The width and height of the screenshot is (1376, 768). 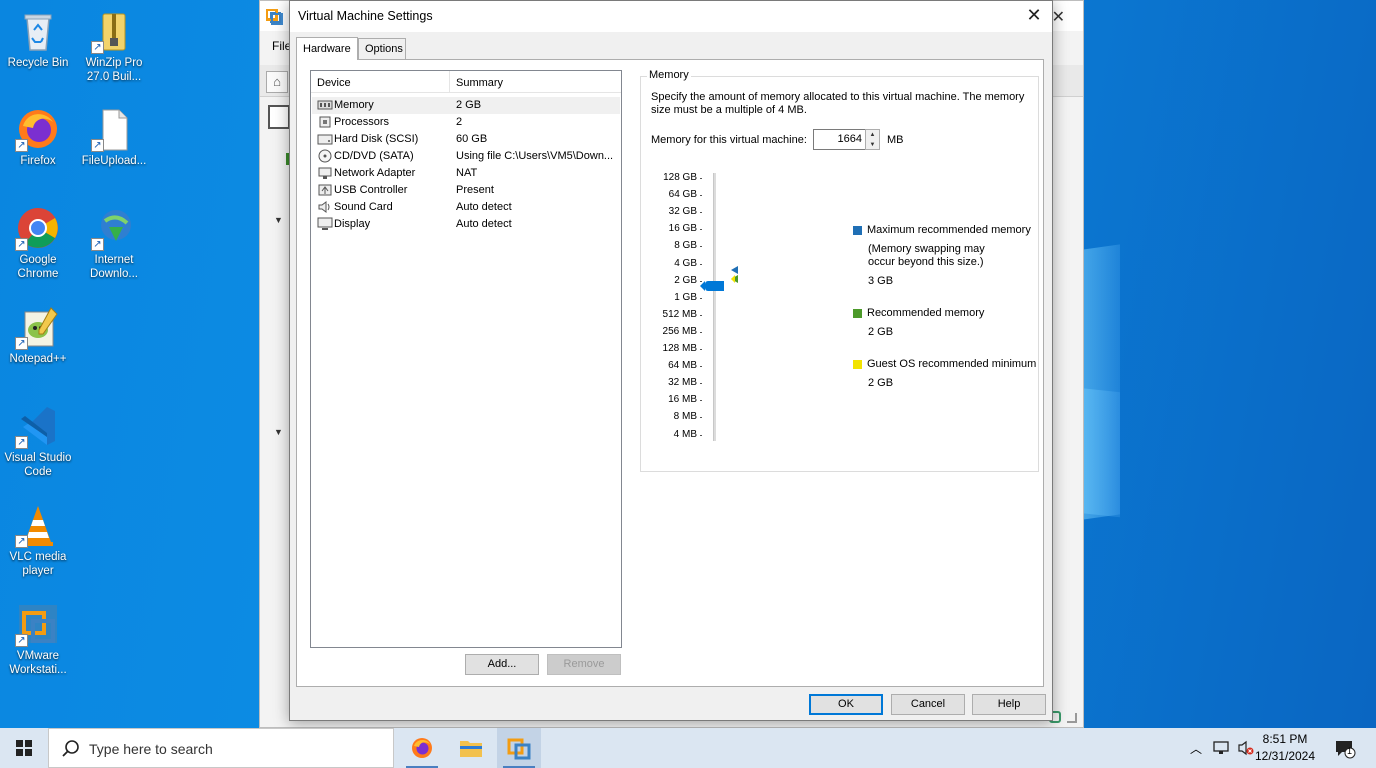 What do you see at coordinates (466, 207) in the screenshot?
I see `device-row-sound-card: Sound Card Auto detect` at bounding box center [466, 207].